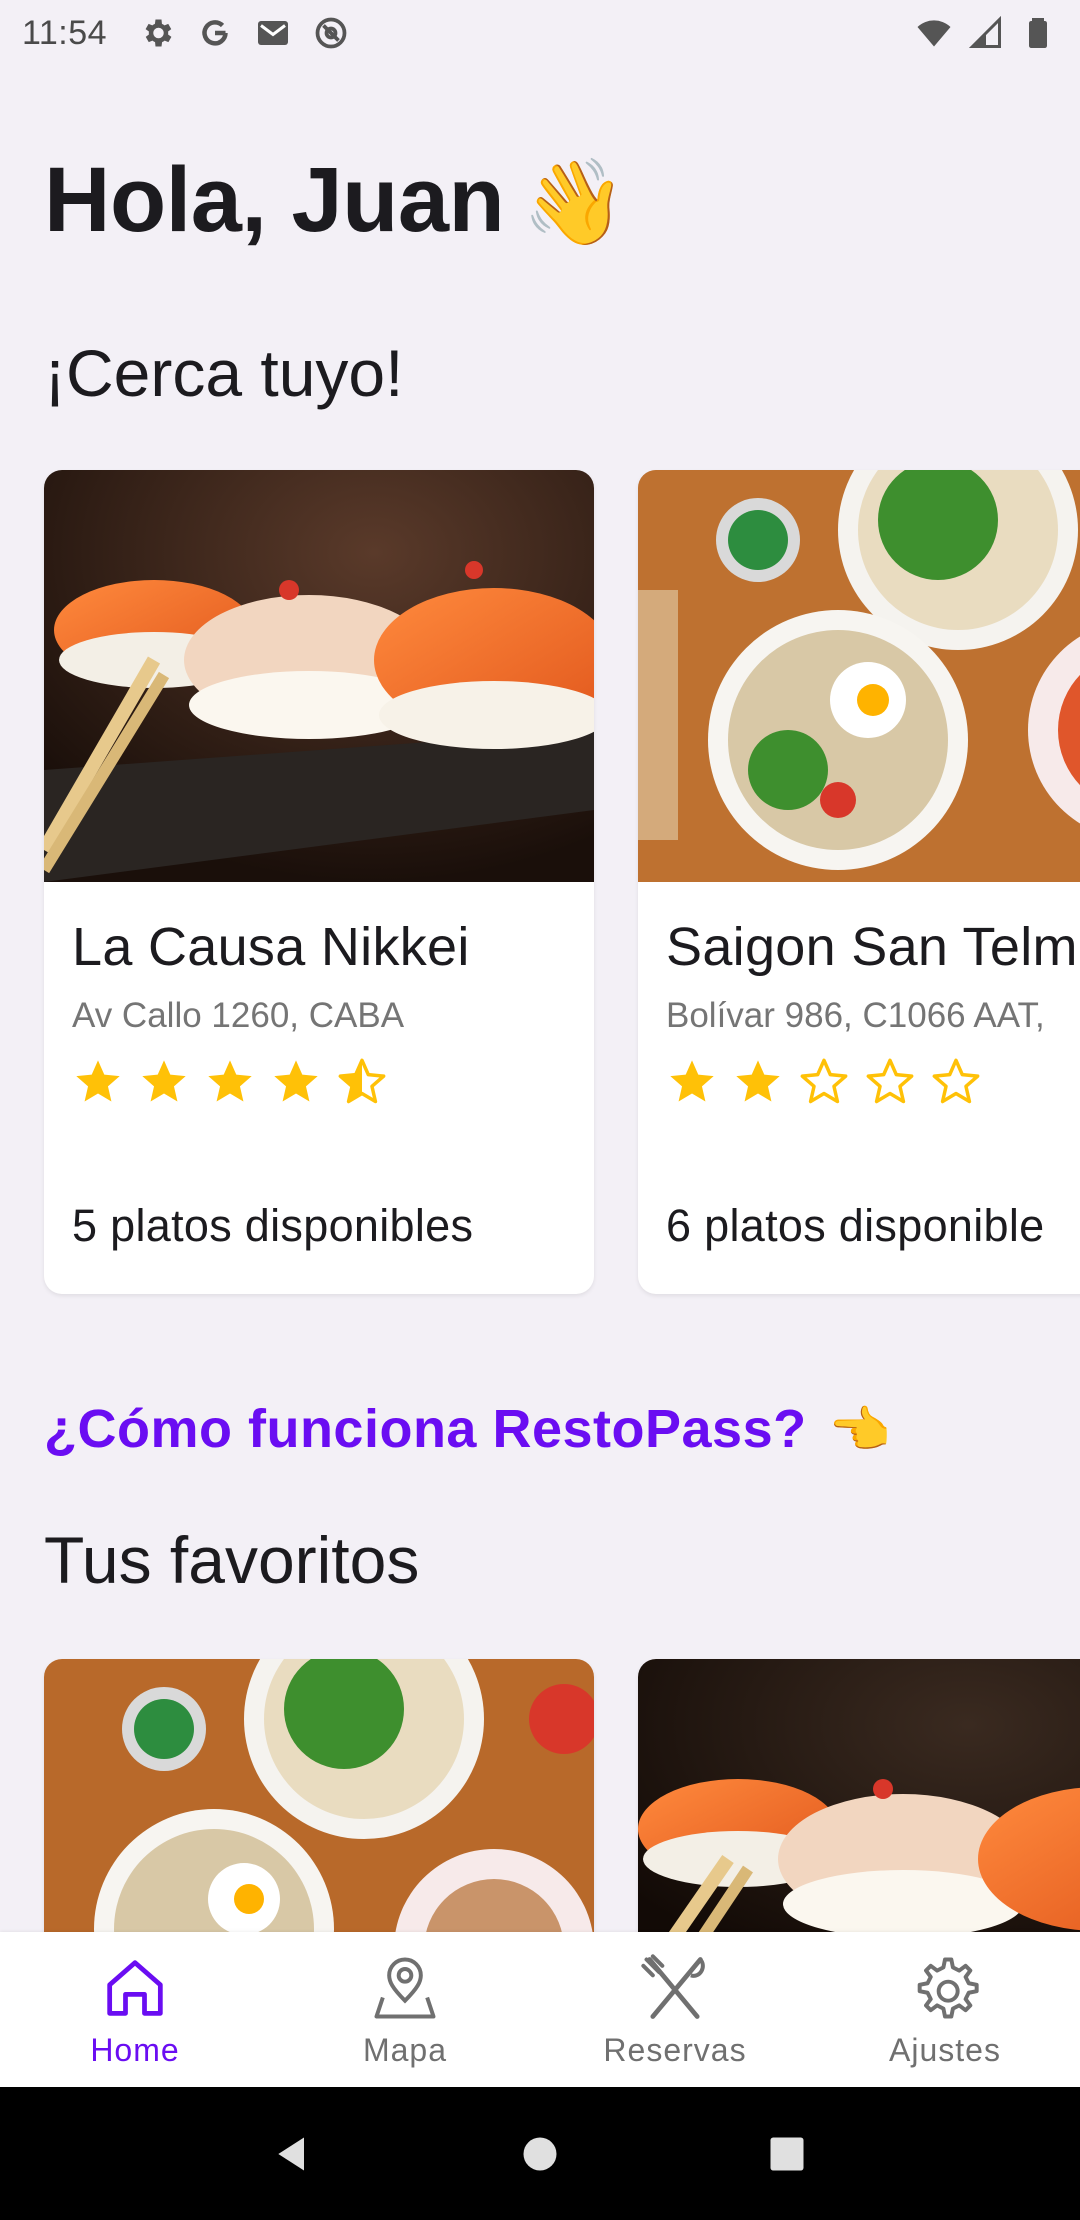 This screenshot has width=1080, height=2220. What do you see at coordinates (425, 1429) in the screenshot?
I see `how-it-works-label: ¿Cómo funciona RestoPass?` at bounding box center [425, 1429].